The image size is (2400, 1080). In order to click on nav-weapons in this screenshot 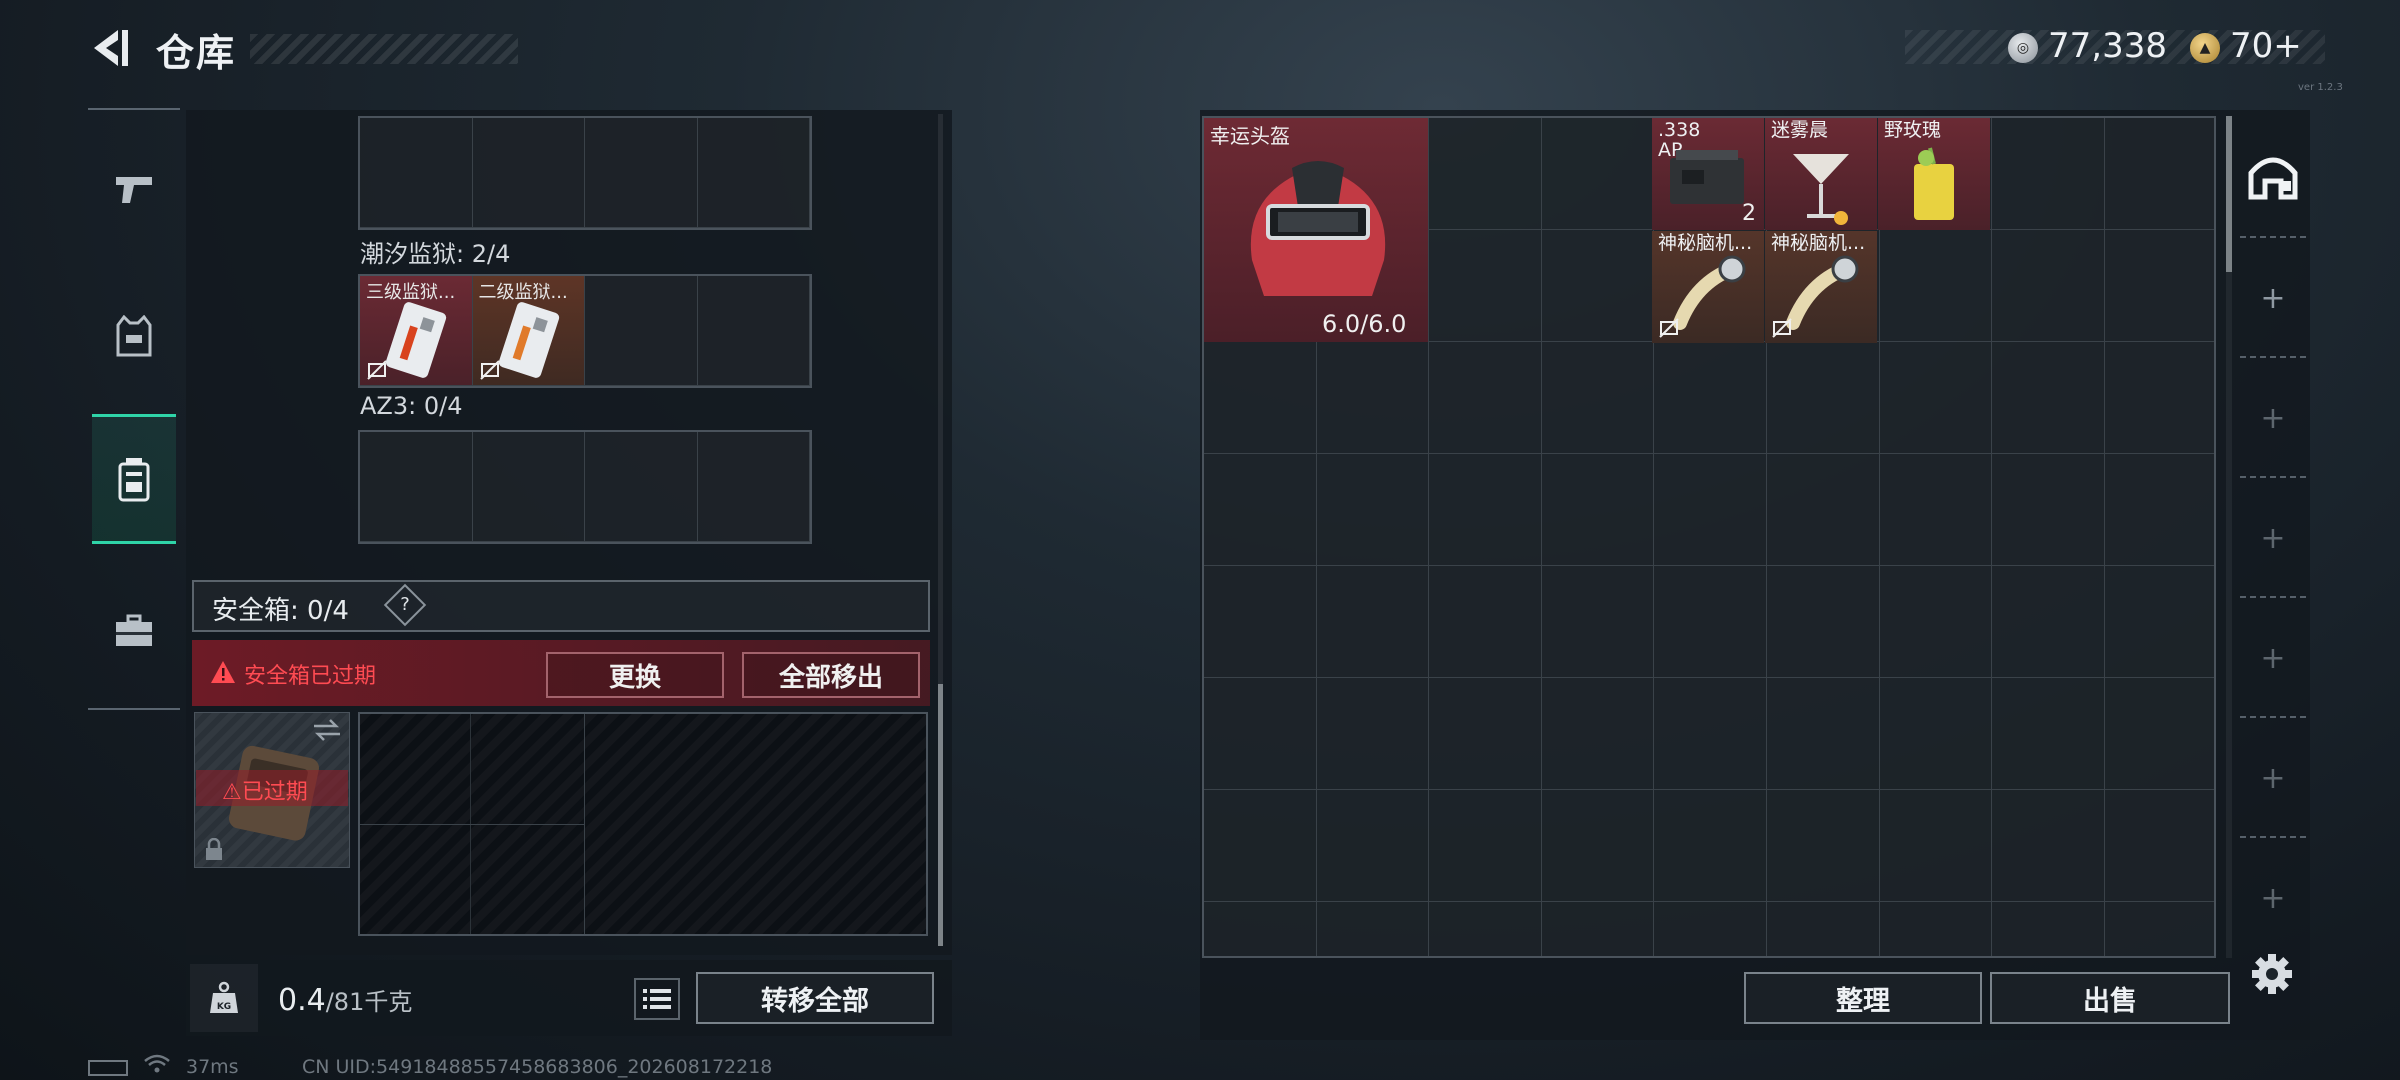, I will do `click(134, 189)`.